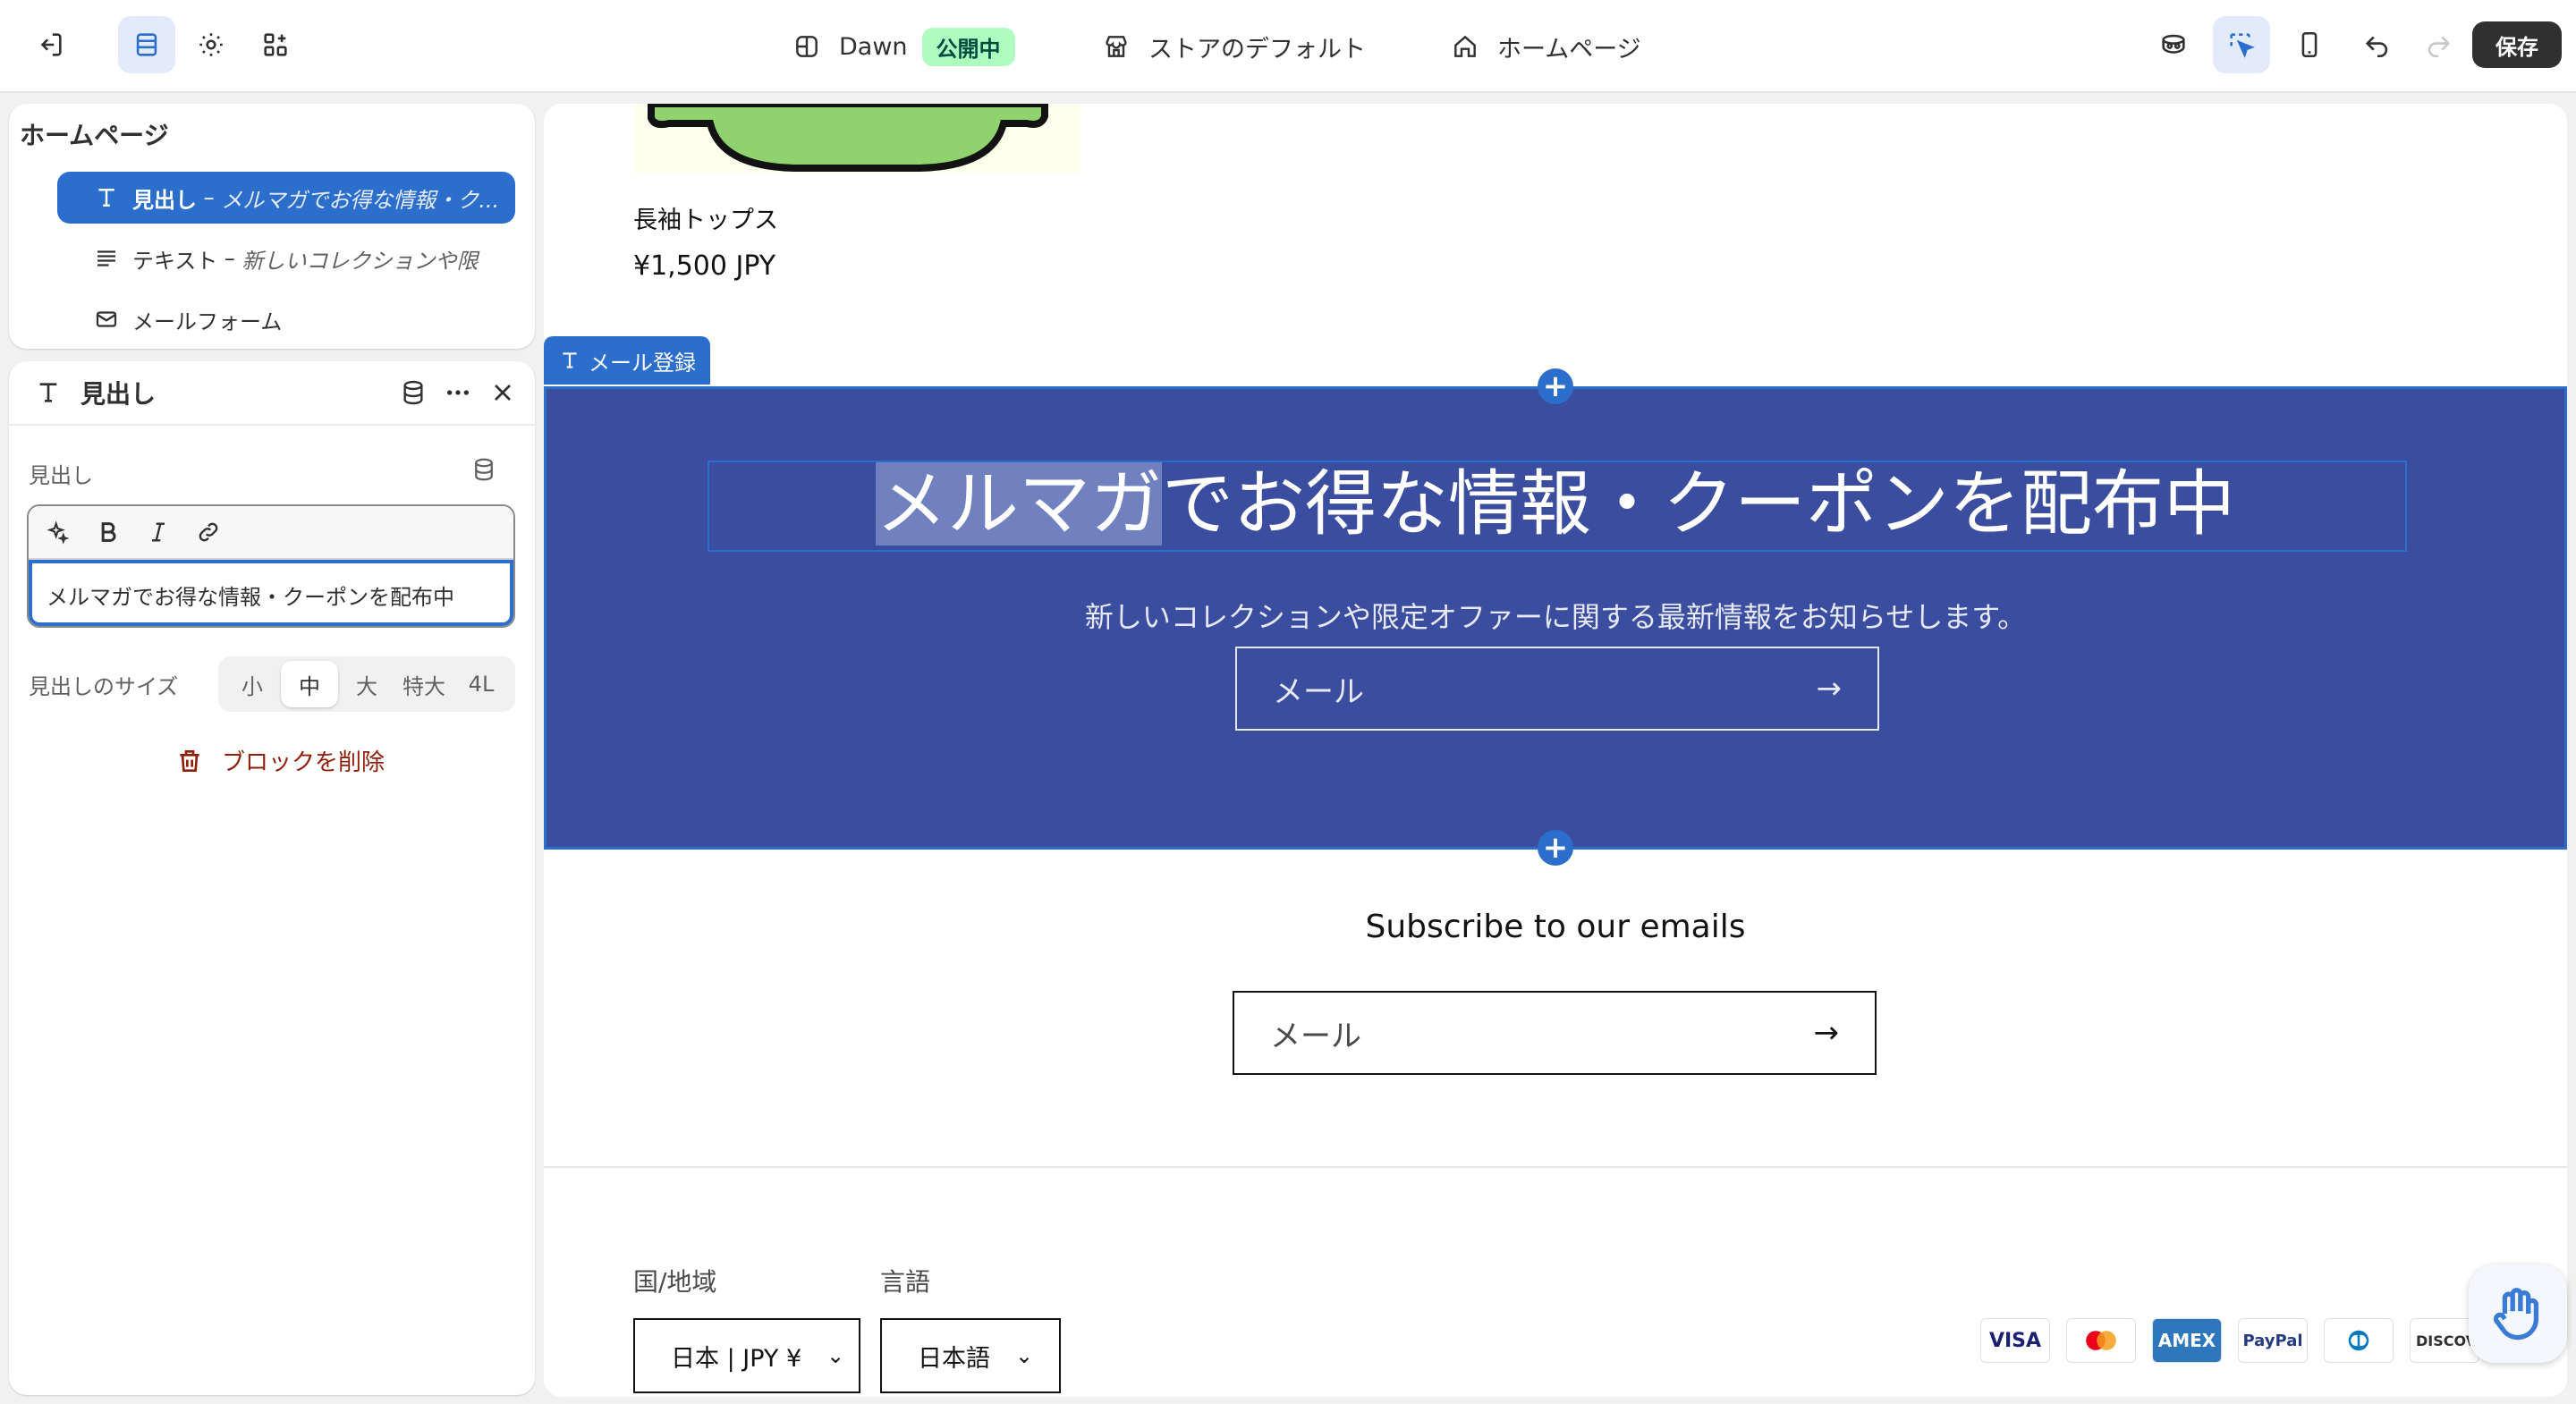  I want to click on inspector-button, so click(2173, 45).